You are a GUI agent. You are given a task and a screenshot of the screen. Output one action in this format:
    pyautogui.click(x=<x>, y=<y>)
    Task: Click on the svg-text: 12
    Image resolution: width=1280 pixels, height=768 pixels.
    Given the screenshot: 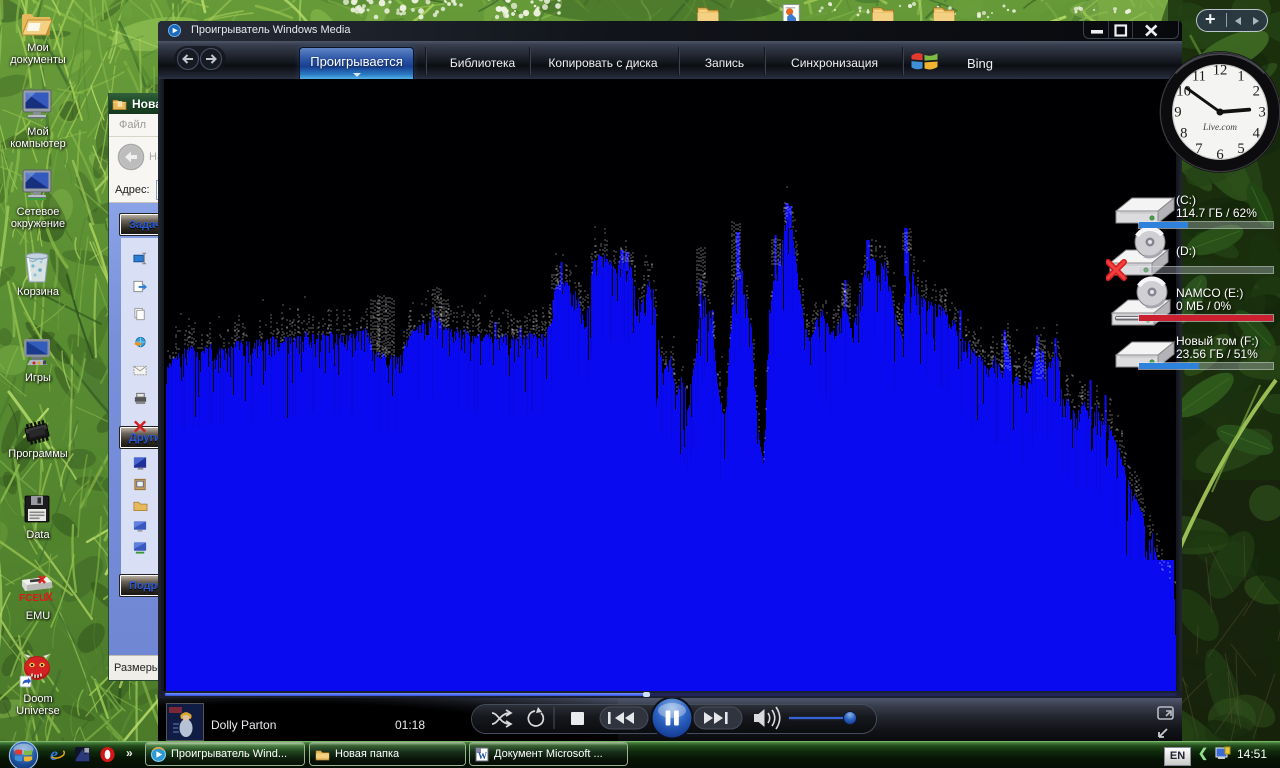 What is the action you would take?
    pyautogui.click(x=1220, y=71)
    